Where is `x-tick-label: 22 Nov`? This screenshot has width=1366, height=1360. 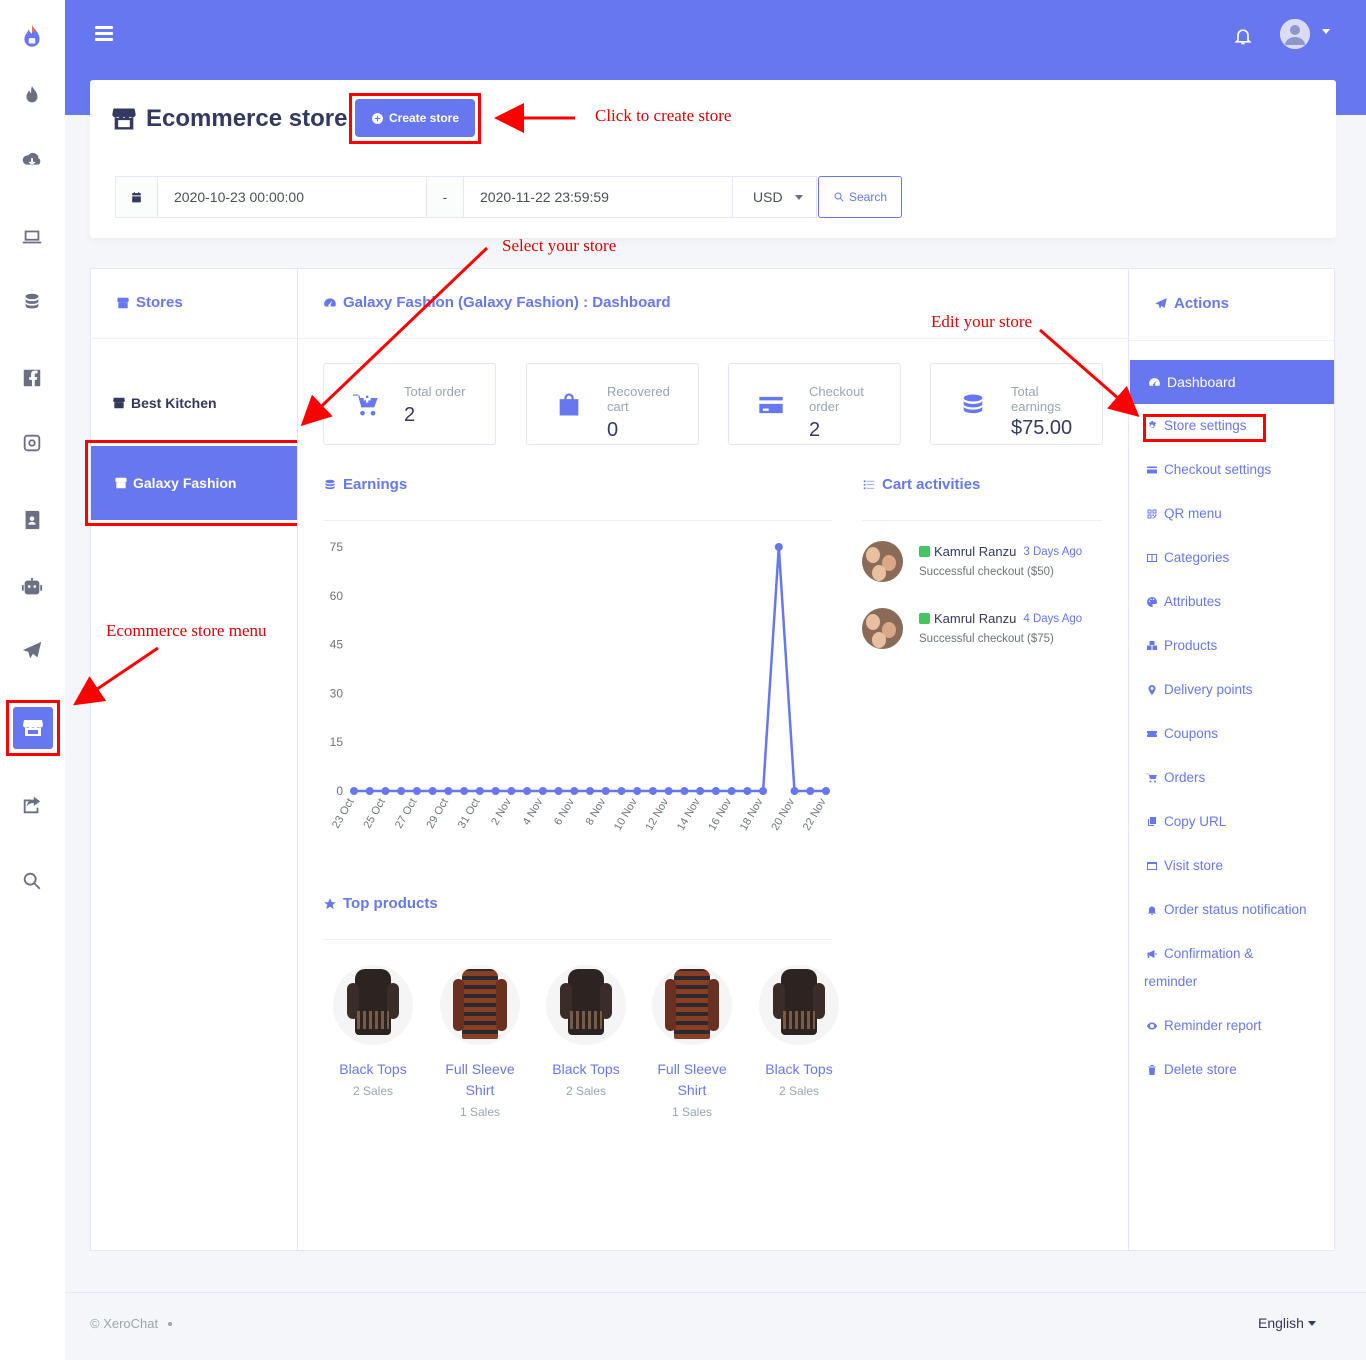 x-tick-label: 22 Nov is located at coordinates (815, 814).